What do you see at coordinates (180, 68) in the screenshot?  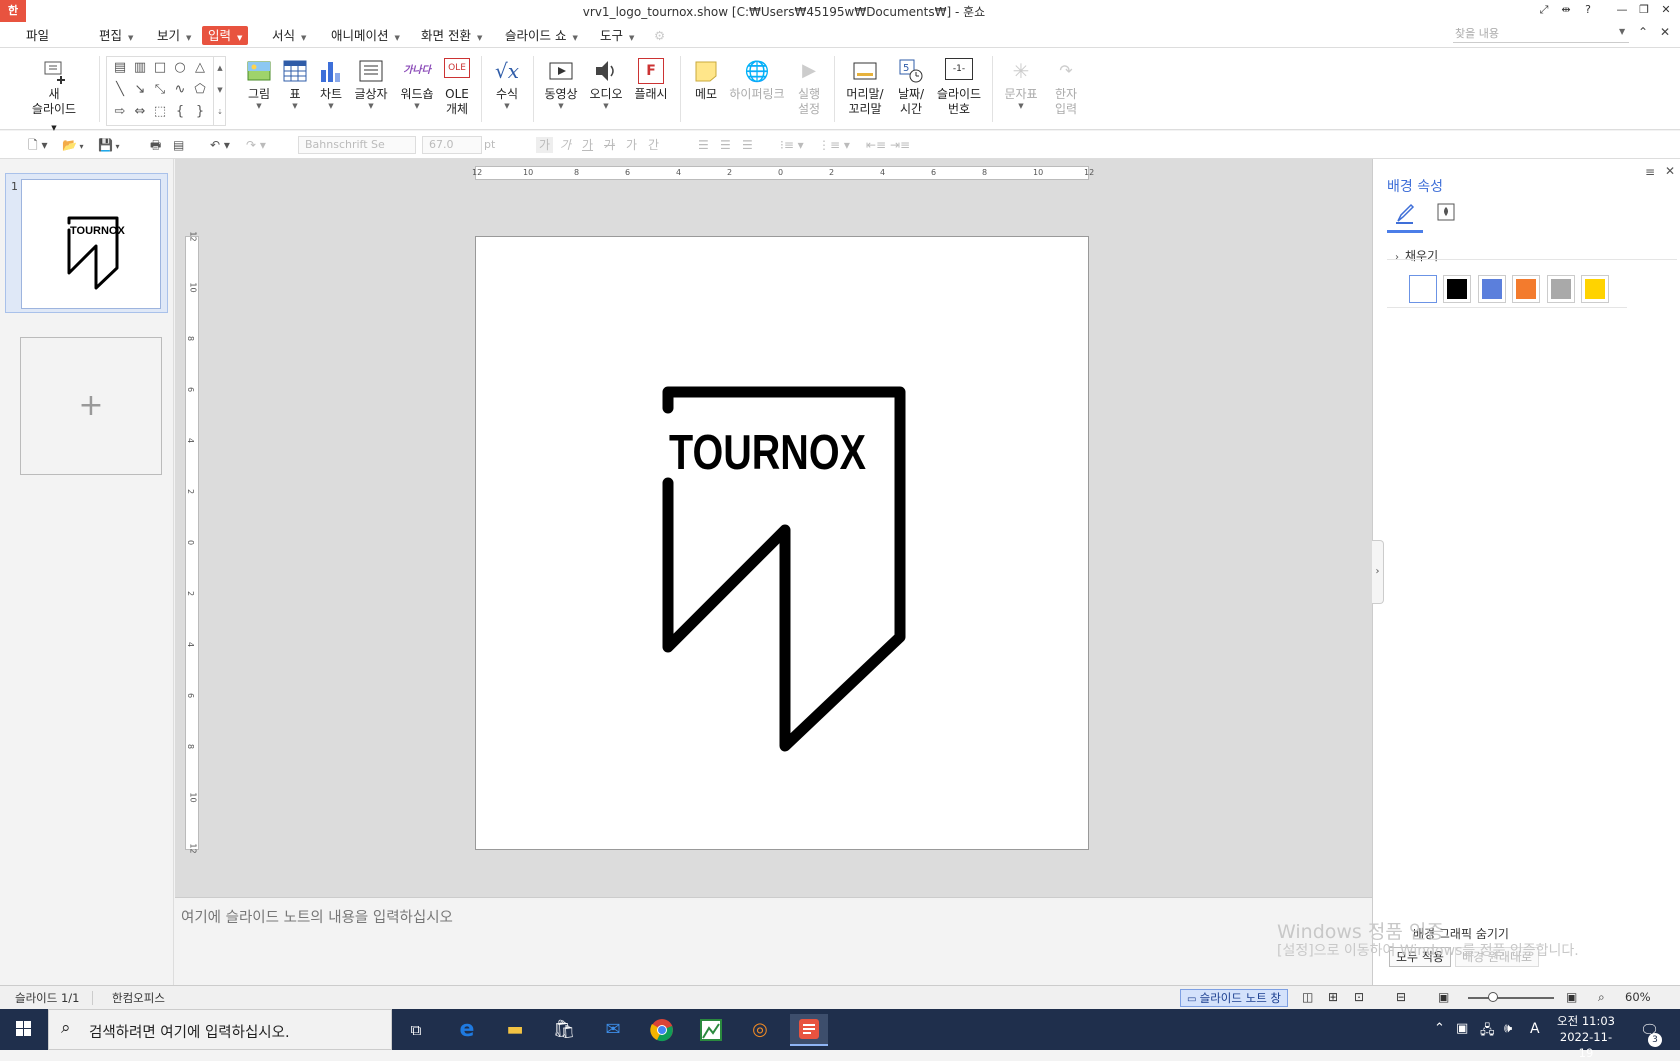 I see `ellipse-shape-icon: ○` at bounding box center [180, 68].